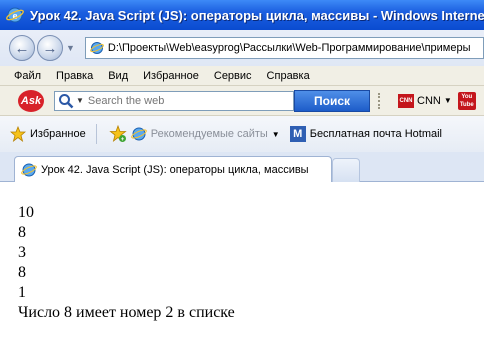 Image resolution: width=484 pixels, height=361 pixels. I want to click on ask-logo: Ask, so click(31, 100).